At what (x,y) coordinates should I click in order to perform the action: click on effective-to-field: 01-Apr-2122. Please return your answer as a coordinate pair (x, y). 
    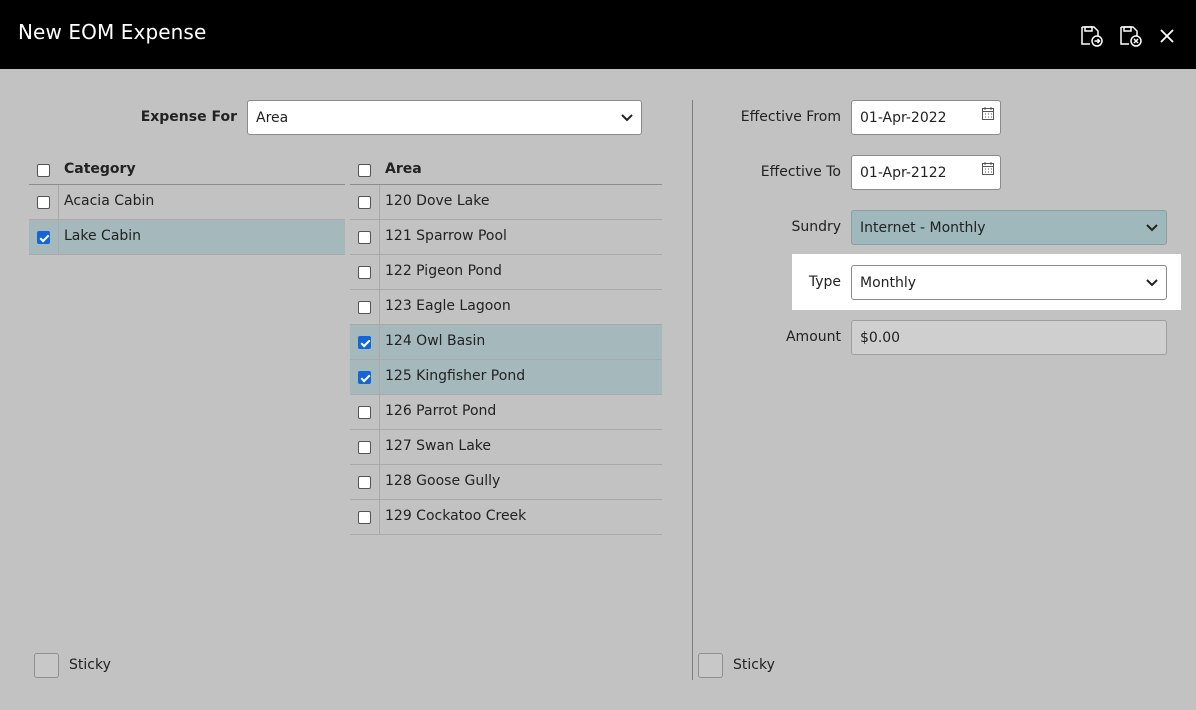
    Looking at the image, I should click on (926, 172).